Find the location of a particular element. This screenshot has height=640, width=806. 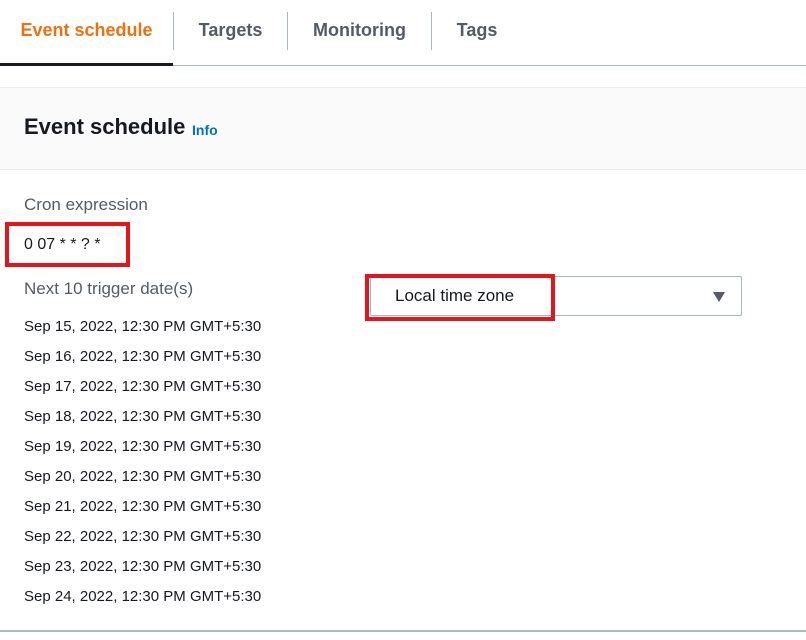

cron-highlight-box is located at coordinates (67, 244).